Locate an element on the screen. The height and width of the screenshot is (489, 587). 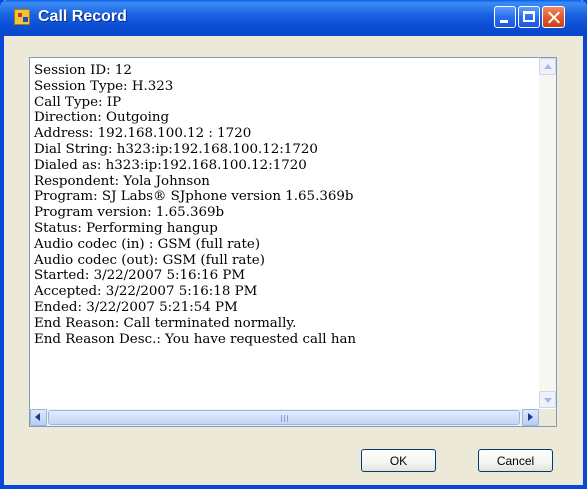
vertical-scrollbar is located at coordinates (547, 233).